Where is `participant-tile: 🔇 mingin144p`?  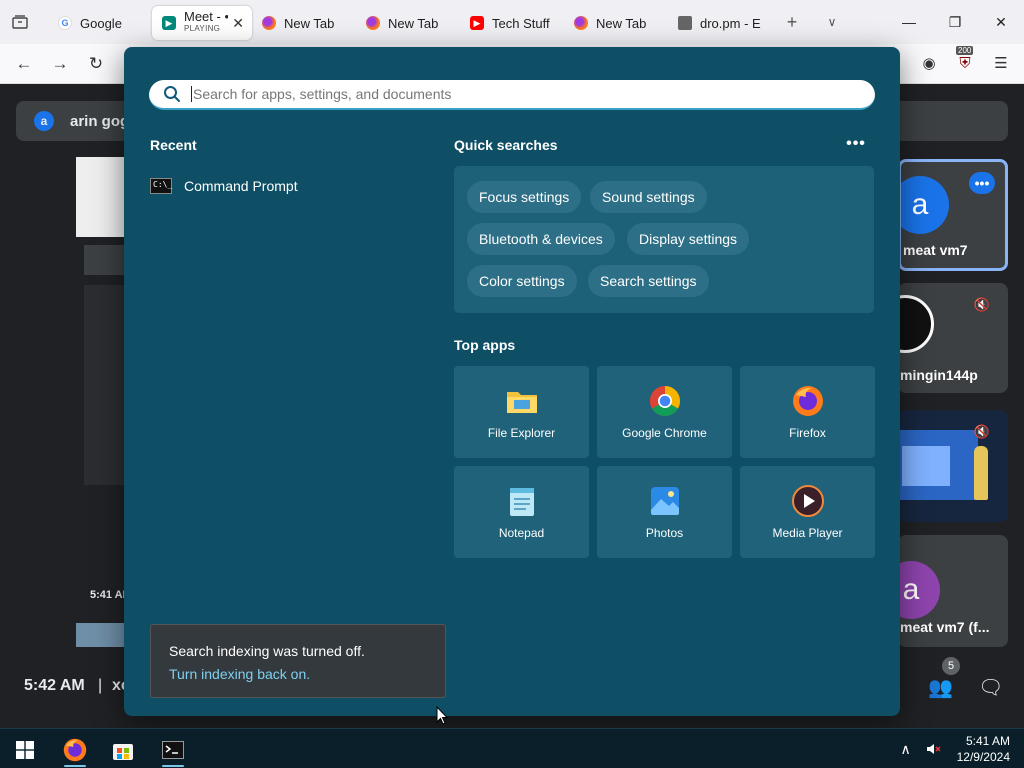 participant-tile: 🔇 mingin144p is located at coordinates (953, 338).